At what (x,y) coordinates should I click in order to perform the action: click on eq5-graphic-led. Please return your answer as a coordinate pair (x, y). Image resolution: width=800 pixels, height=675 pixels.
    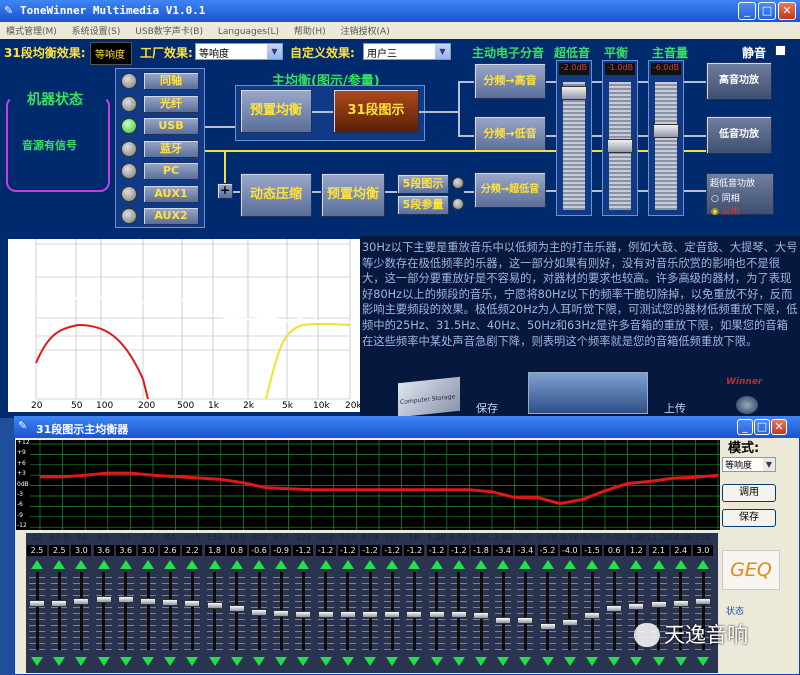
    Looking at the image, I should click on (458, 183).